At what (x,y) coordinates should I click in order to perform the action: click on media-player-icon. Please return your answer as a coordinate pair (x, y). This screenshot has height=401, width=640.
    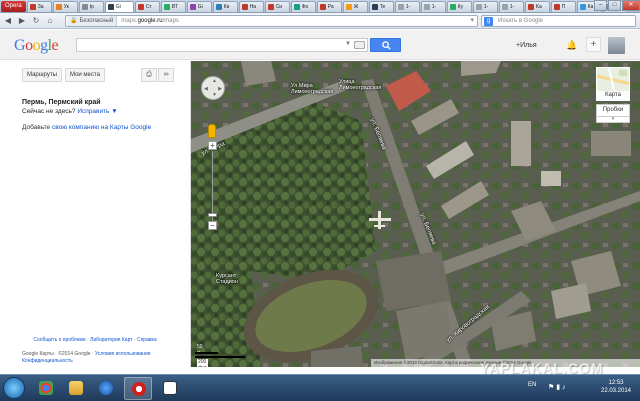
    Looking at the image, I should click on (106, 388).